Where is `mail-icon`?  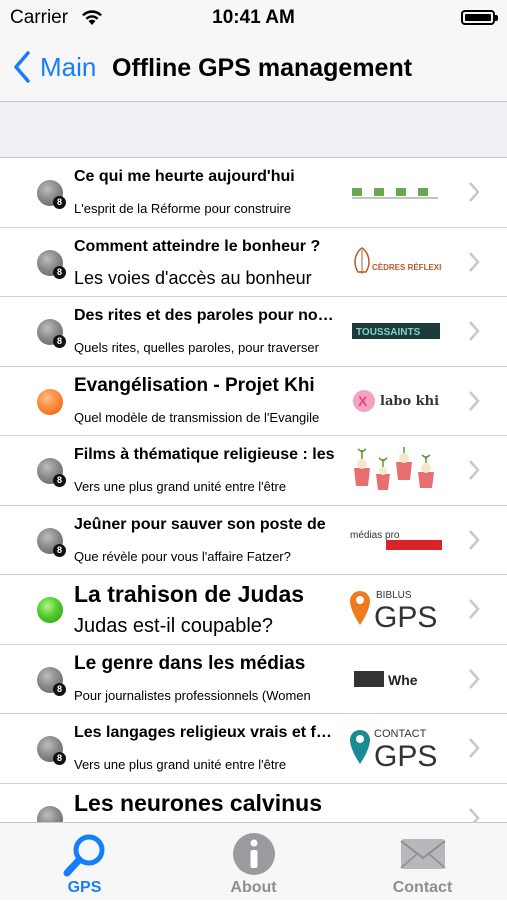 mail-icon is located at coordinates (423, 854).